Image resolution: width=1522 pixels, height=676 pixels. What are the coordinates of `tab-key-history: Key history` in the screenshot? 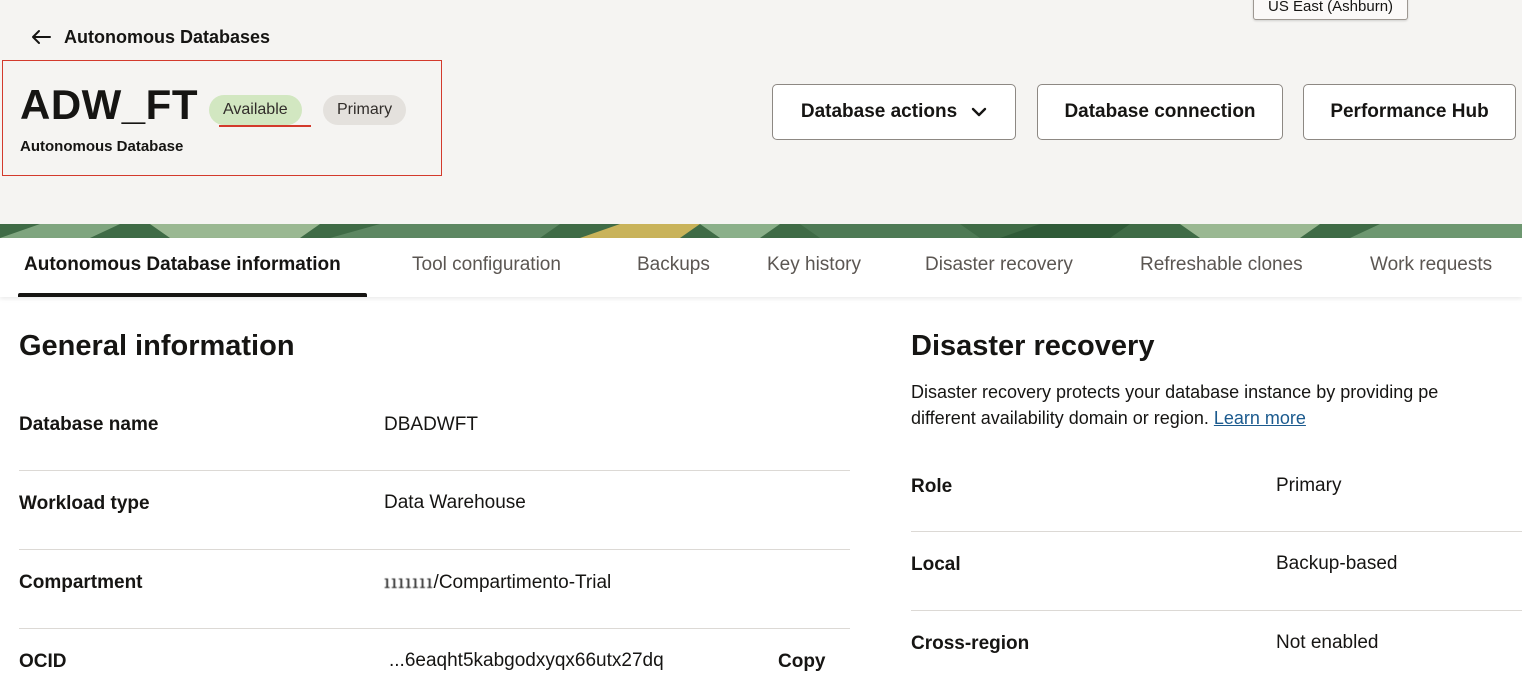 It's located at (814, 265).